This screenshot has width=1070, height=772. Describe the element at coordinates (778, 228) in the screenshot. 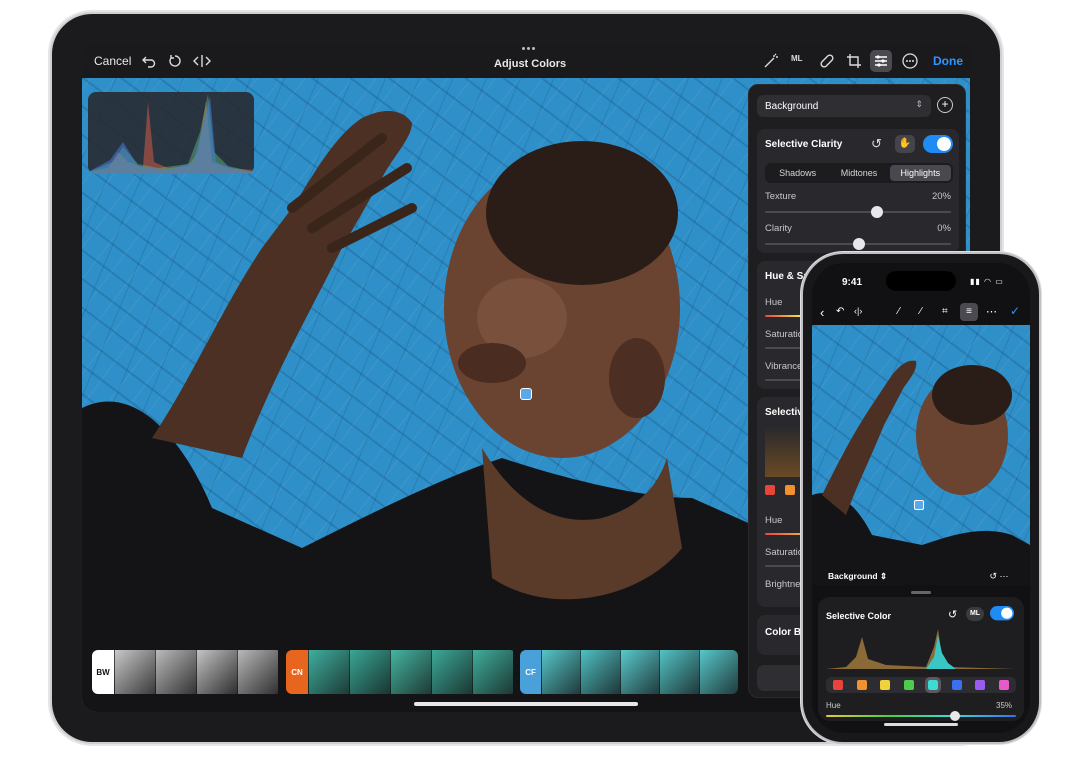

I see `clarity-label: Clarity` at that location.